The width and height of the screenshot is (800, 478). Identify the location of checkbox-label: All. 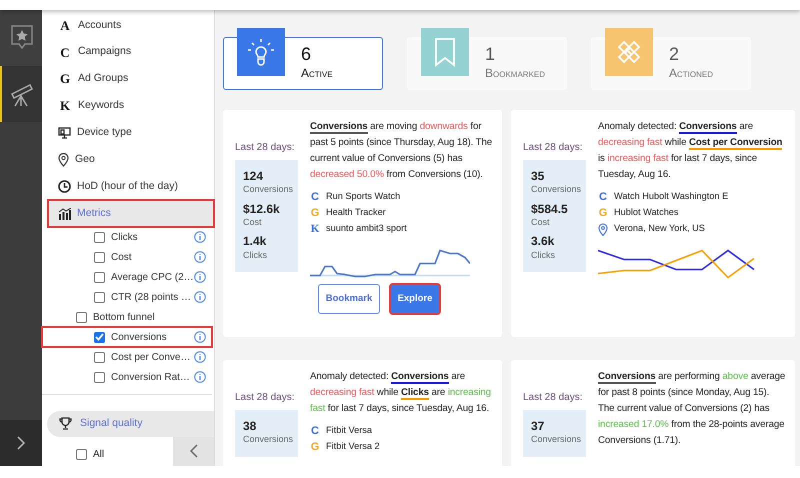
(98, 455).